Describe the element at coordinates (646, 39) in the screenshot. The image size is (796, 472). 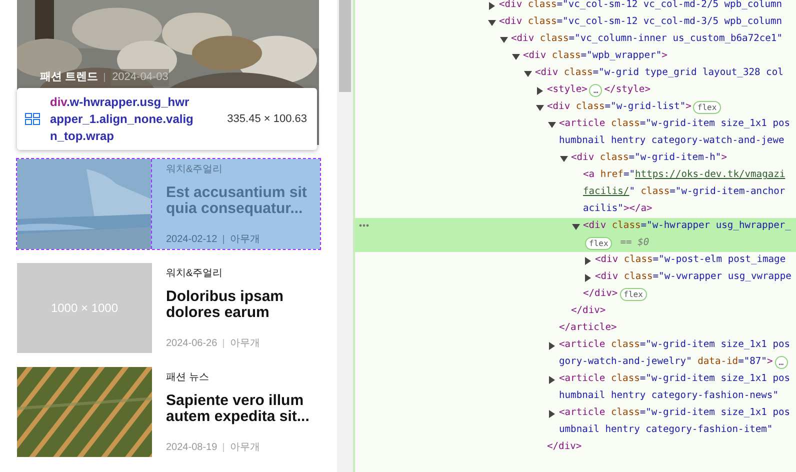
I see `html-code: <div class="vc_column-inner us_custom_b6a72ce1"` at that location.